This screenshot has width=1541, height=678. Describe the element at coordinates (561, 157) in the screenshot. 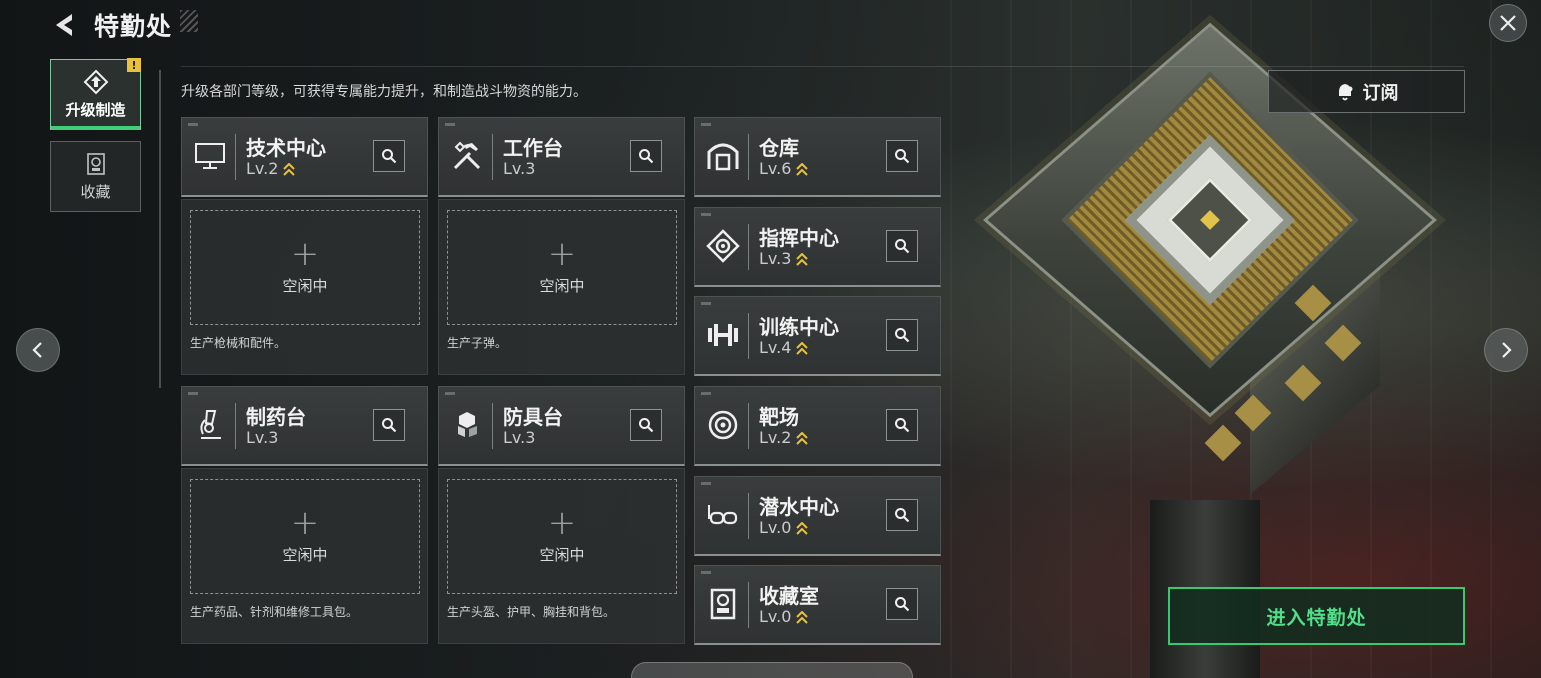

I see `building-card-workbench: 工作台 Lv.3` at that location.